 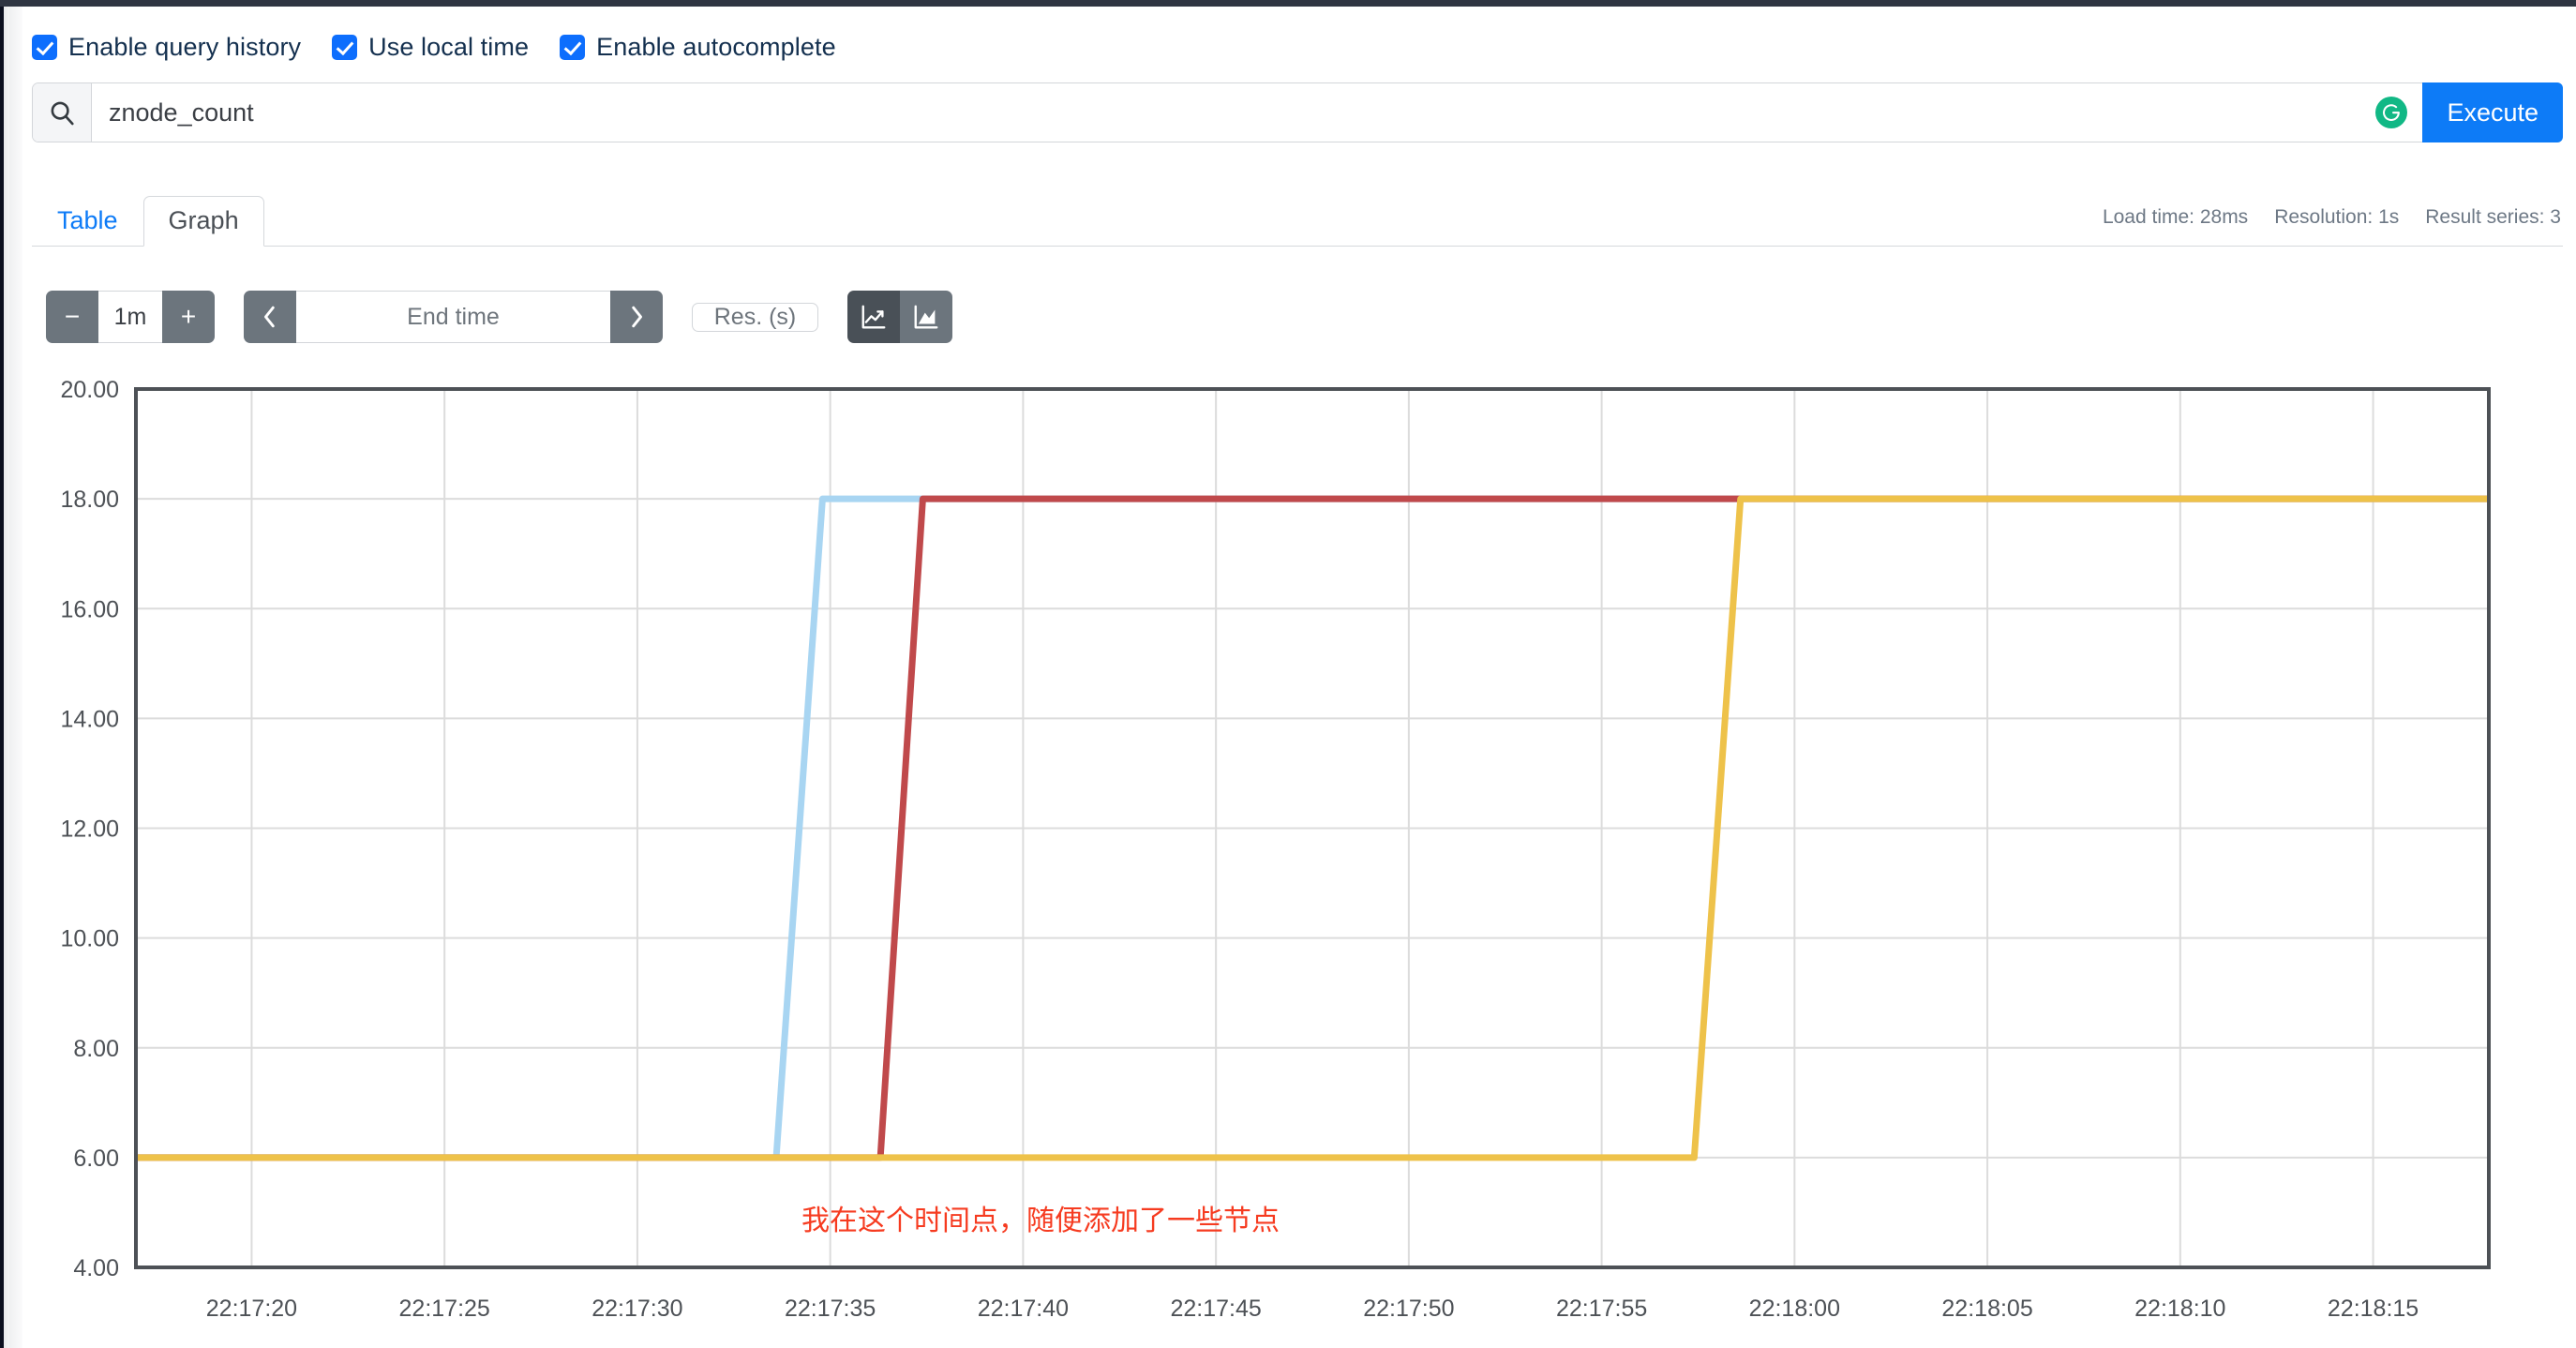 I want to click on previous-time-button, so click(x=270, y=317).